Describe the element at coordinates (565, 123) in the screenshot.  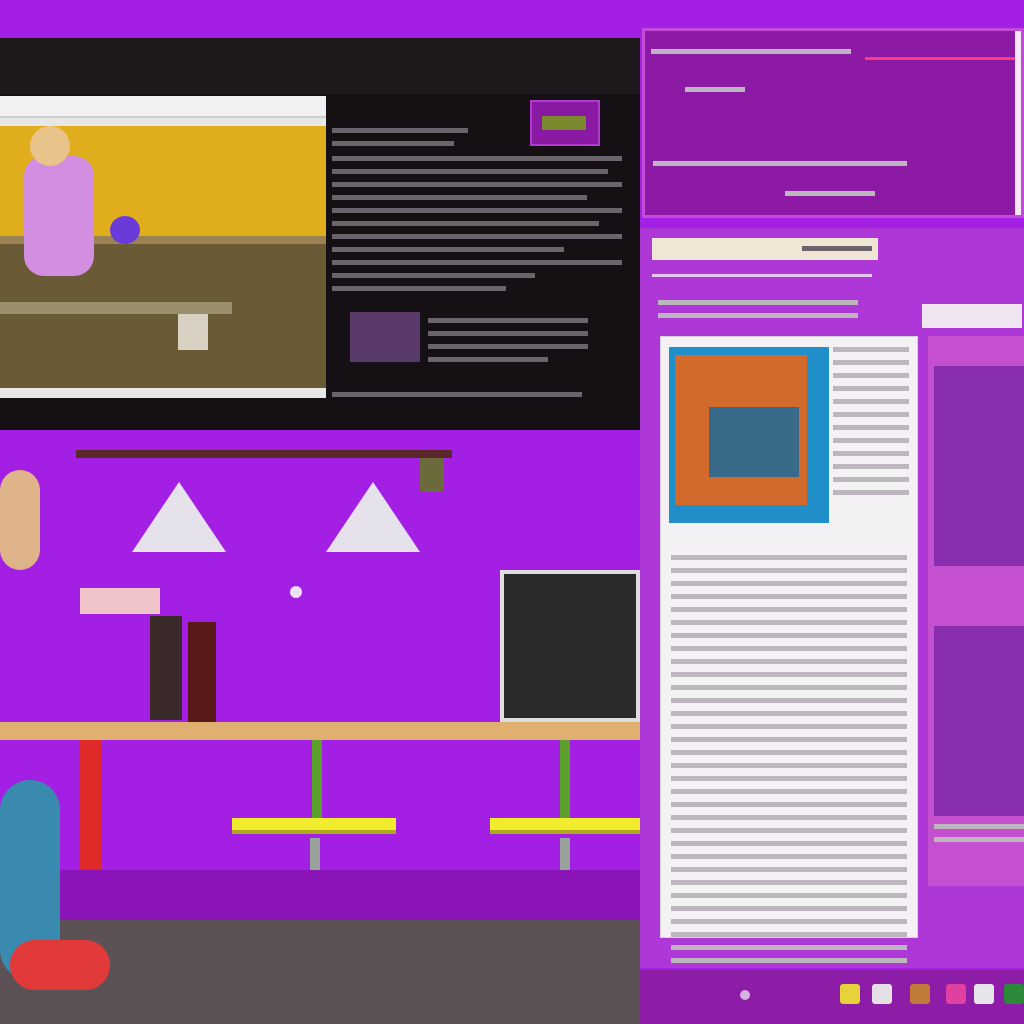
I see `article-thumbnail` at that location.